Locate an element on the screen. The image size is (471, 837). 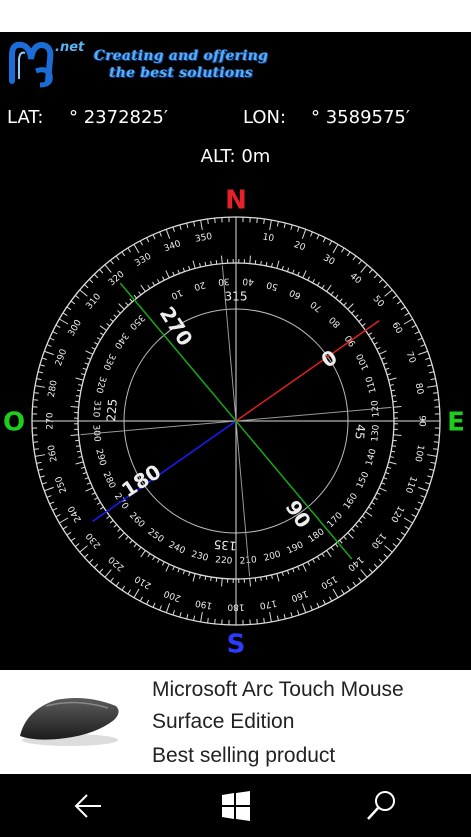
inner-degree-label: 310 is located at coordinates (95, 409).